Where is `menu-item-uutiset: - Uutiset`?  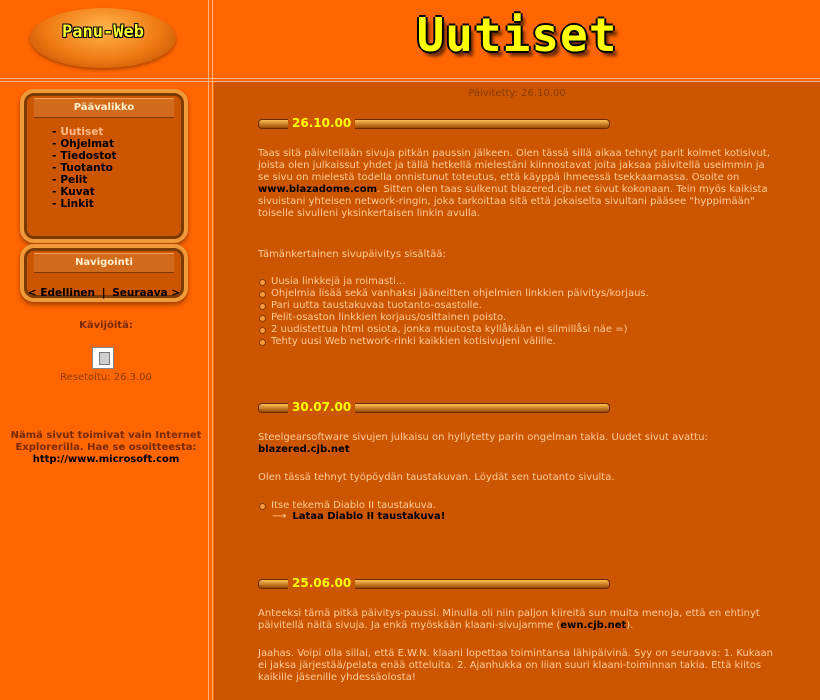
menu-item-uutiset: - Uutiset is located at coordinates (118, 132).